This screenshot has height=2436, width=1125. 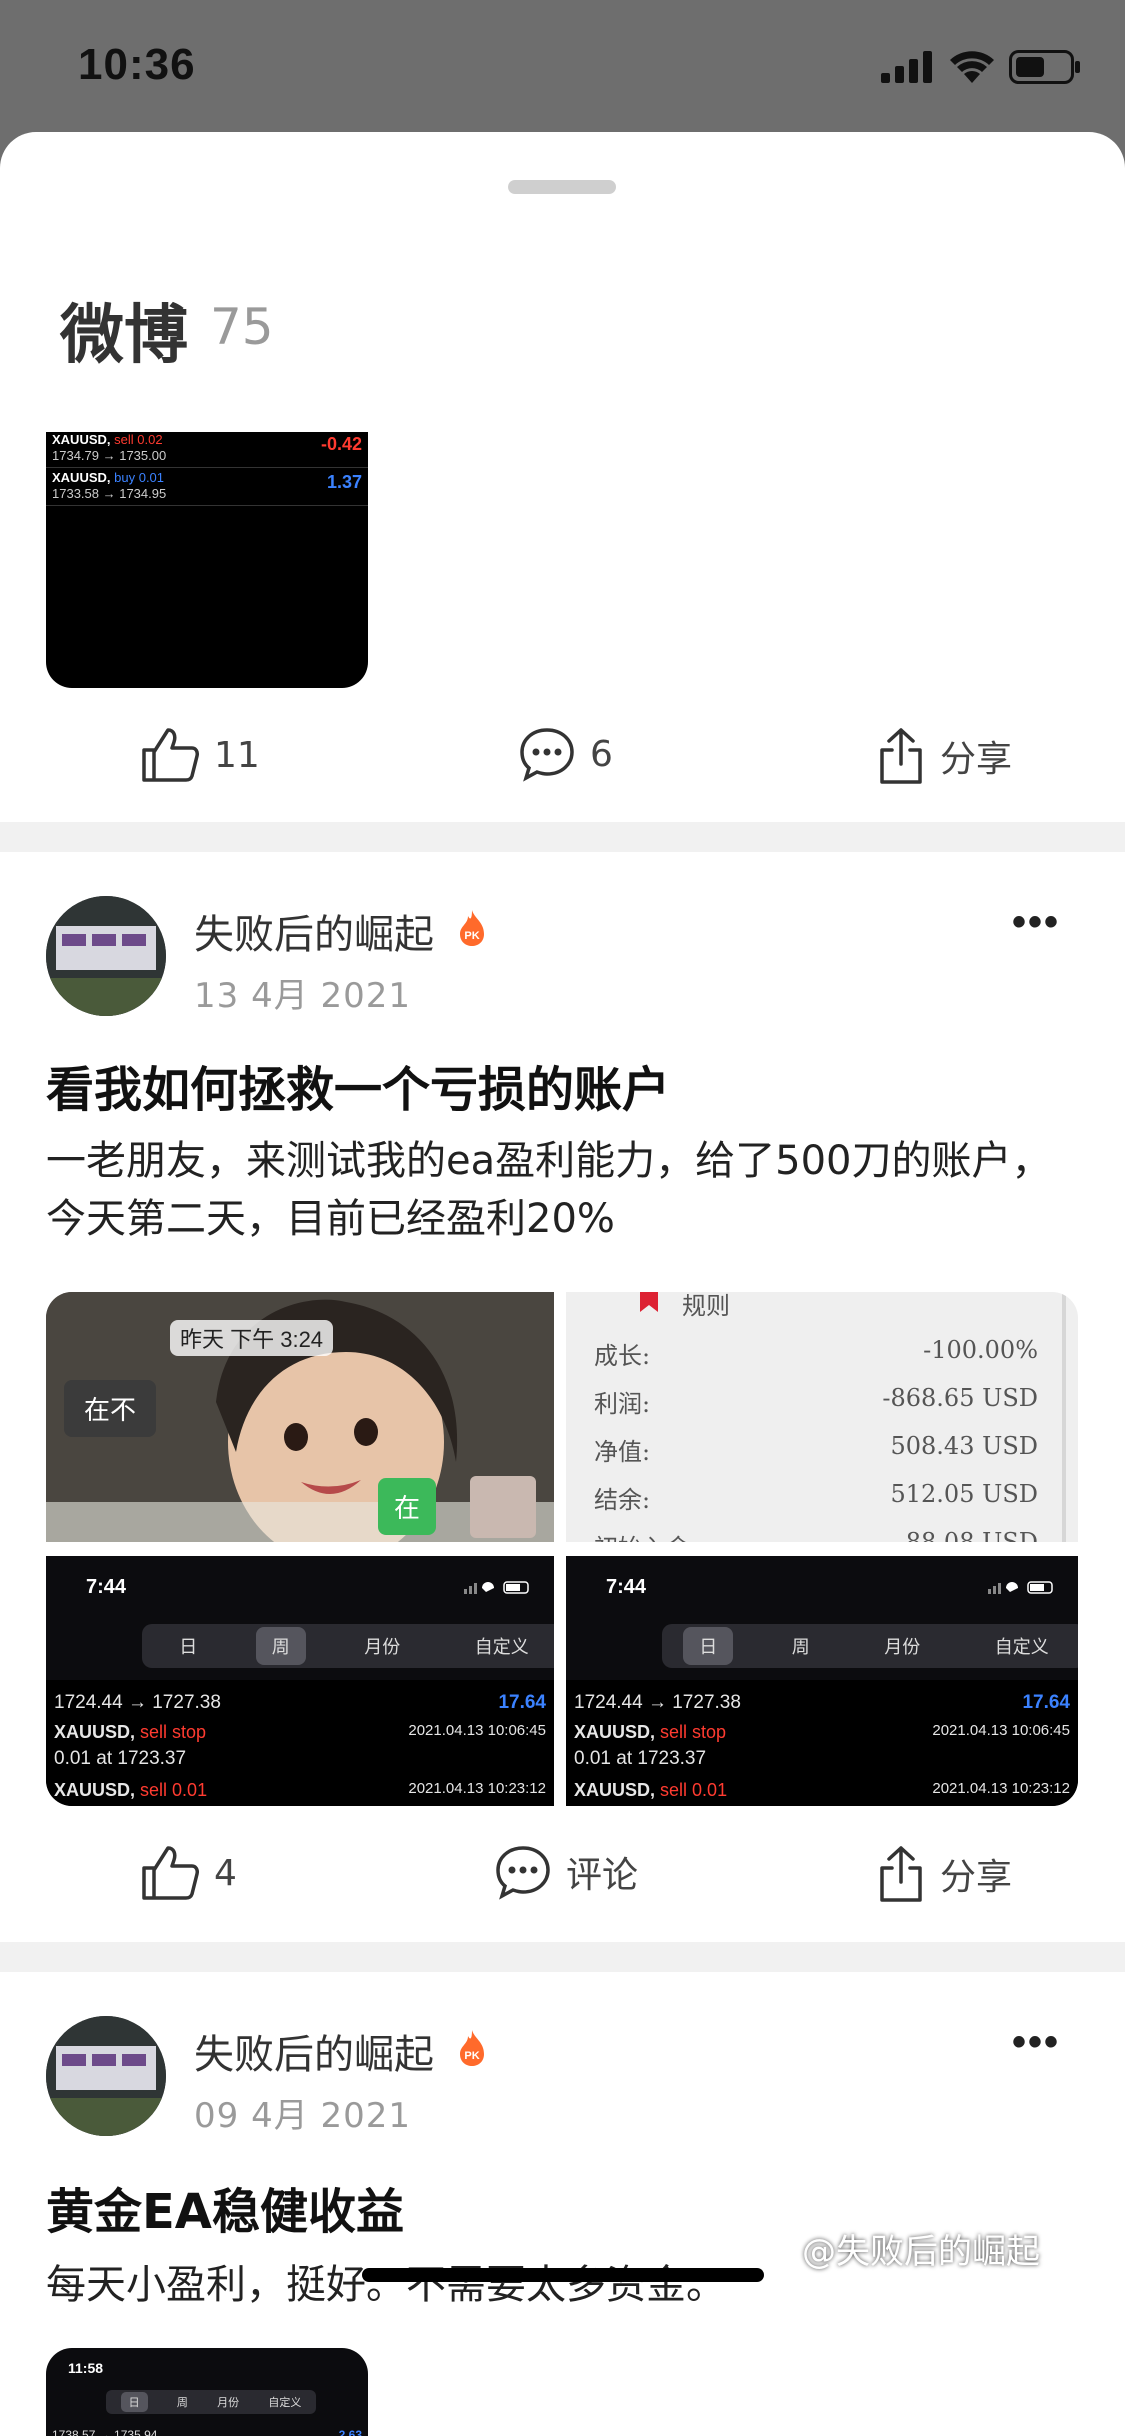 I want to click on chat-timestamp: 昨天 下午 3:24, so click(x=252, y=1338).